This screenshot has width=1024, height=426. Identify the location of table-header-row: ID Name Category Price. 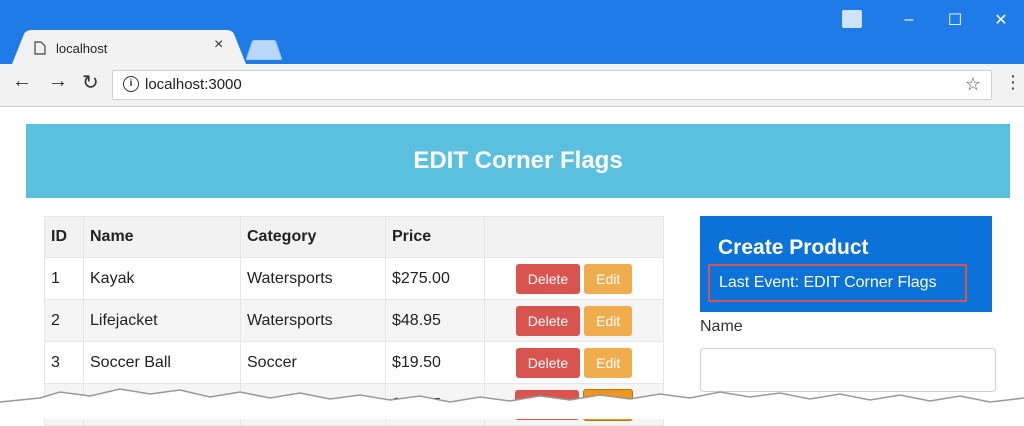
(354, 237).